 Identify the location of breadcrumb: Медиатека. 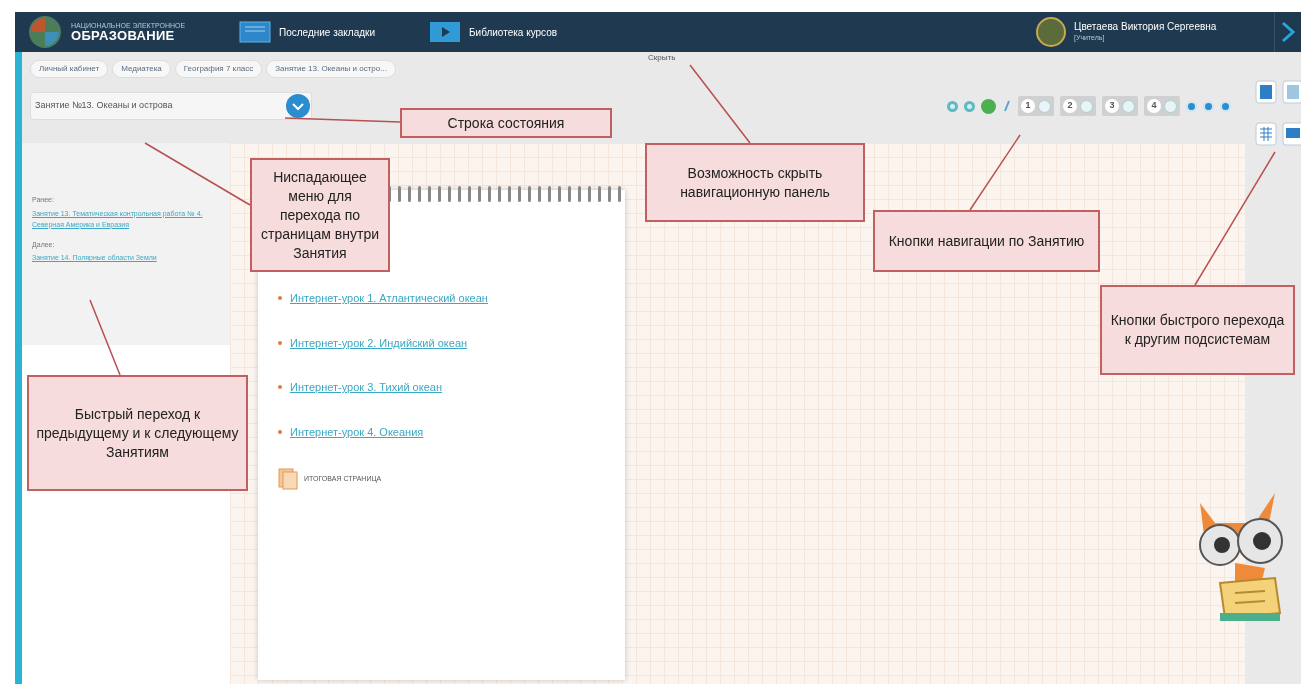
(141, 69).